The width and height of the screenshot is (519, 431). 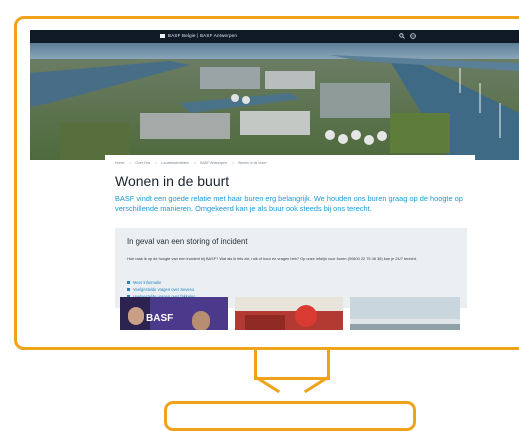 I want to click on breadcrumb-item: Locatieactiviteiten, so click(x=175, y=163).